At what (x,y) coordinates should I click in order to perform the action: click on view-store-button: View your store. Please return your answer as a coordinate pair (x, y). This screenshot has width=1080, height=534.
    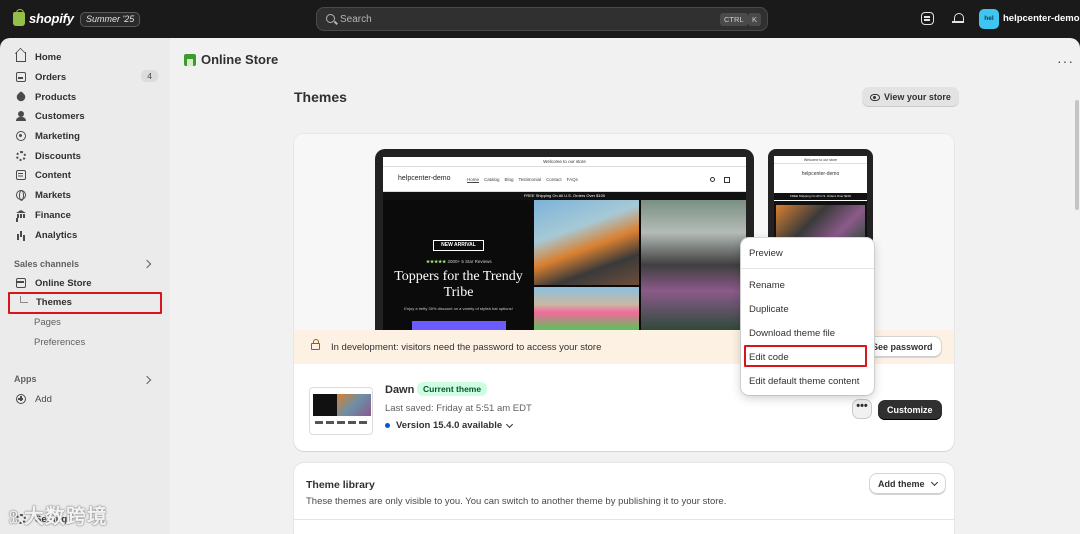
    Looking at the image, I should click on (910, 97).